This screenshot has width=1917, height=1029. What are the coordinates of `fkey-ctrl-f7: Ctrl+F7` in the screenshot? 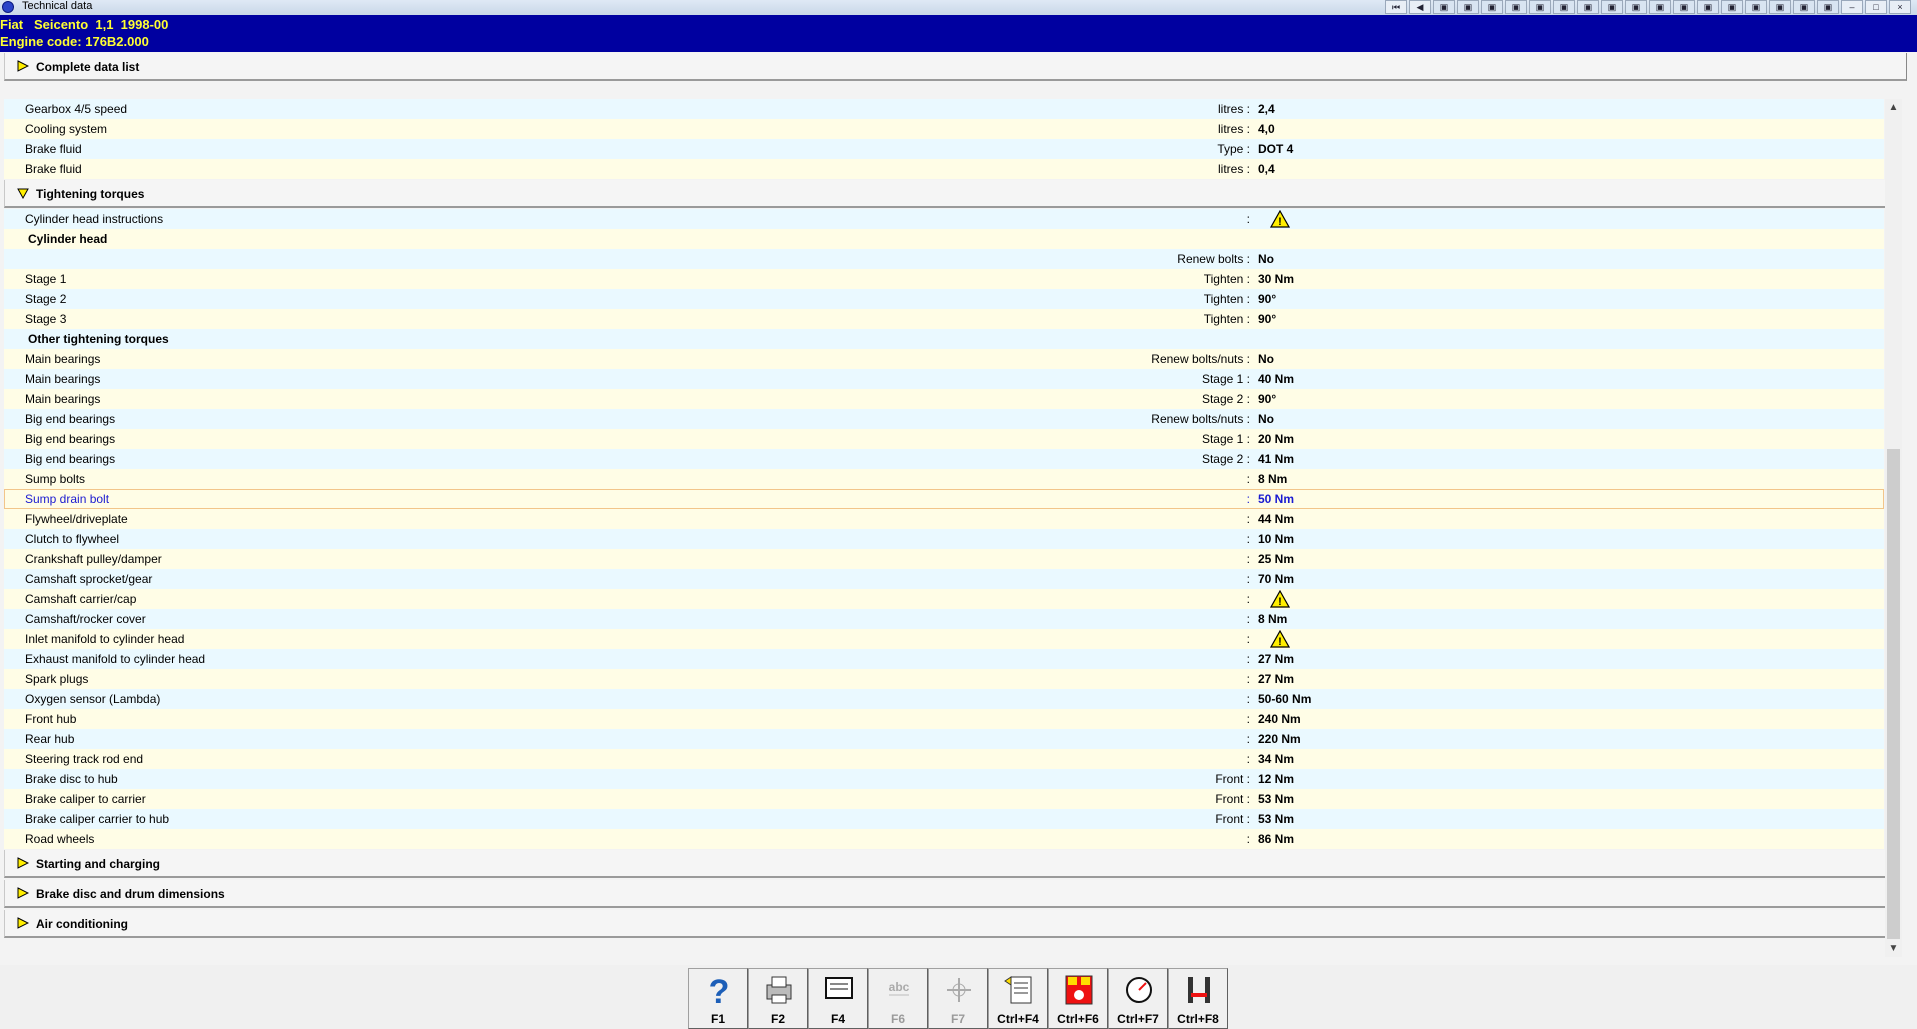 It's located at (1138, 998).